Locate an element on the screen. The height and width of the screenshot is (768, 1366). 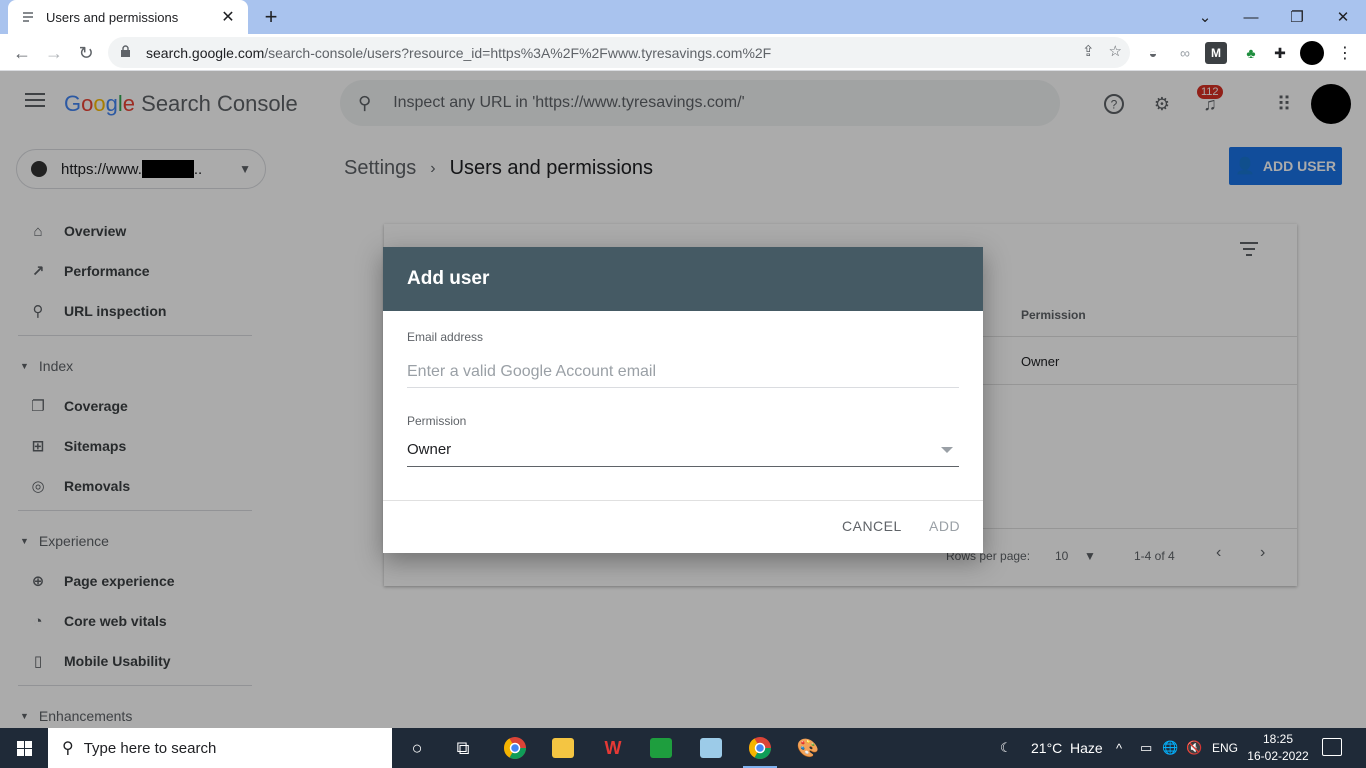
dialog-title: Add user is located at coordinates (683, 279).